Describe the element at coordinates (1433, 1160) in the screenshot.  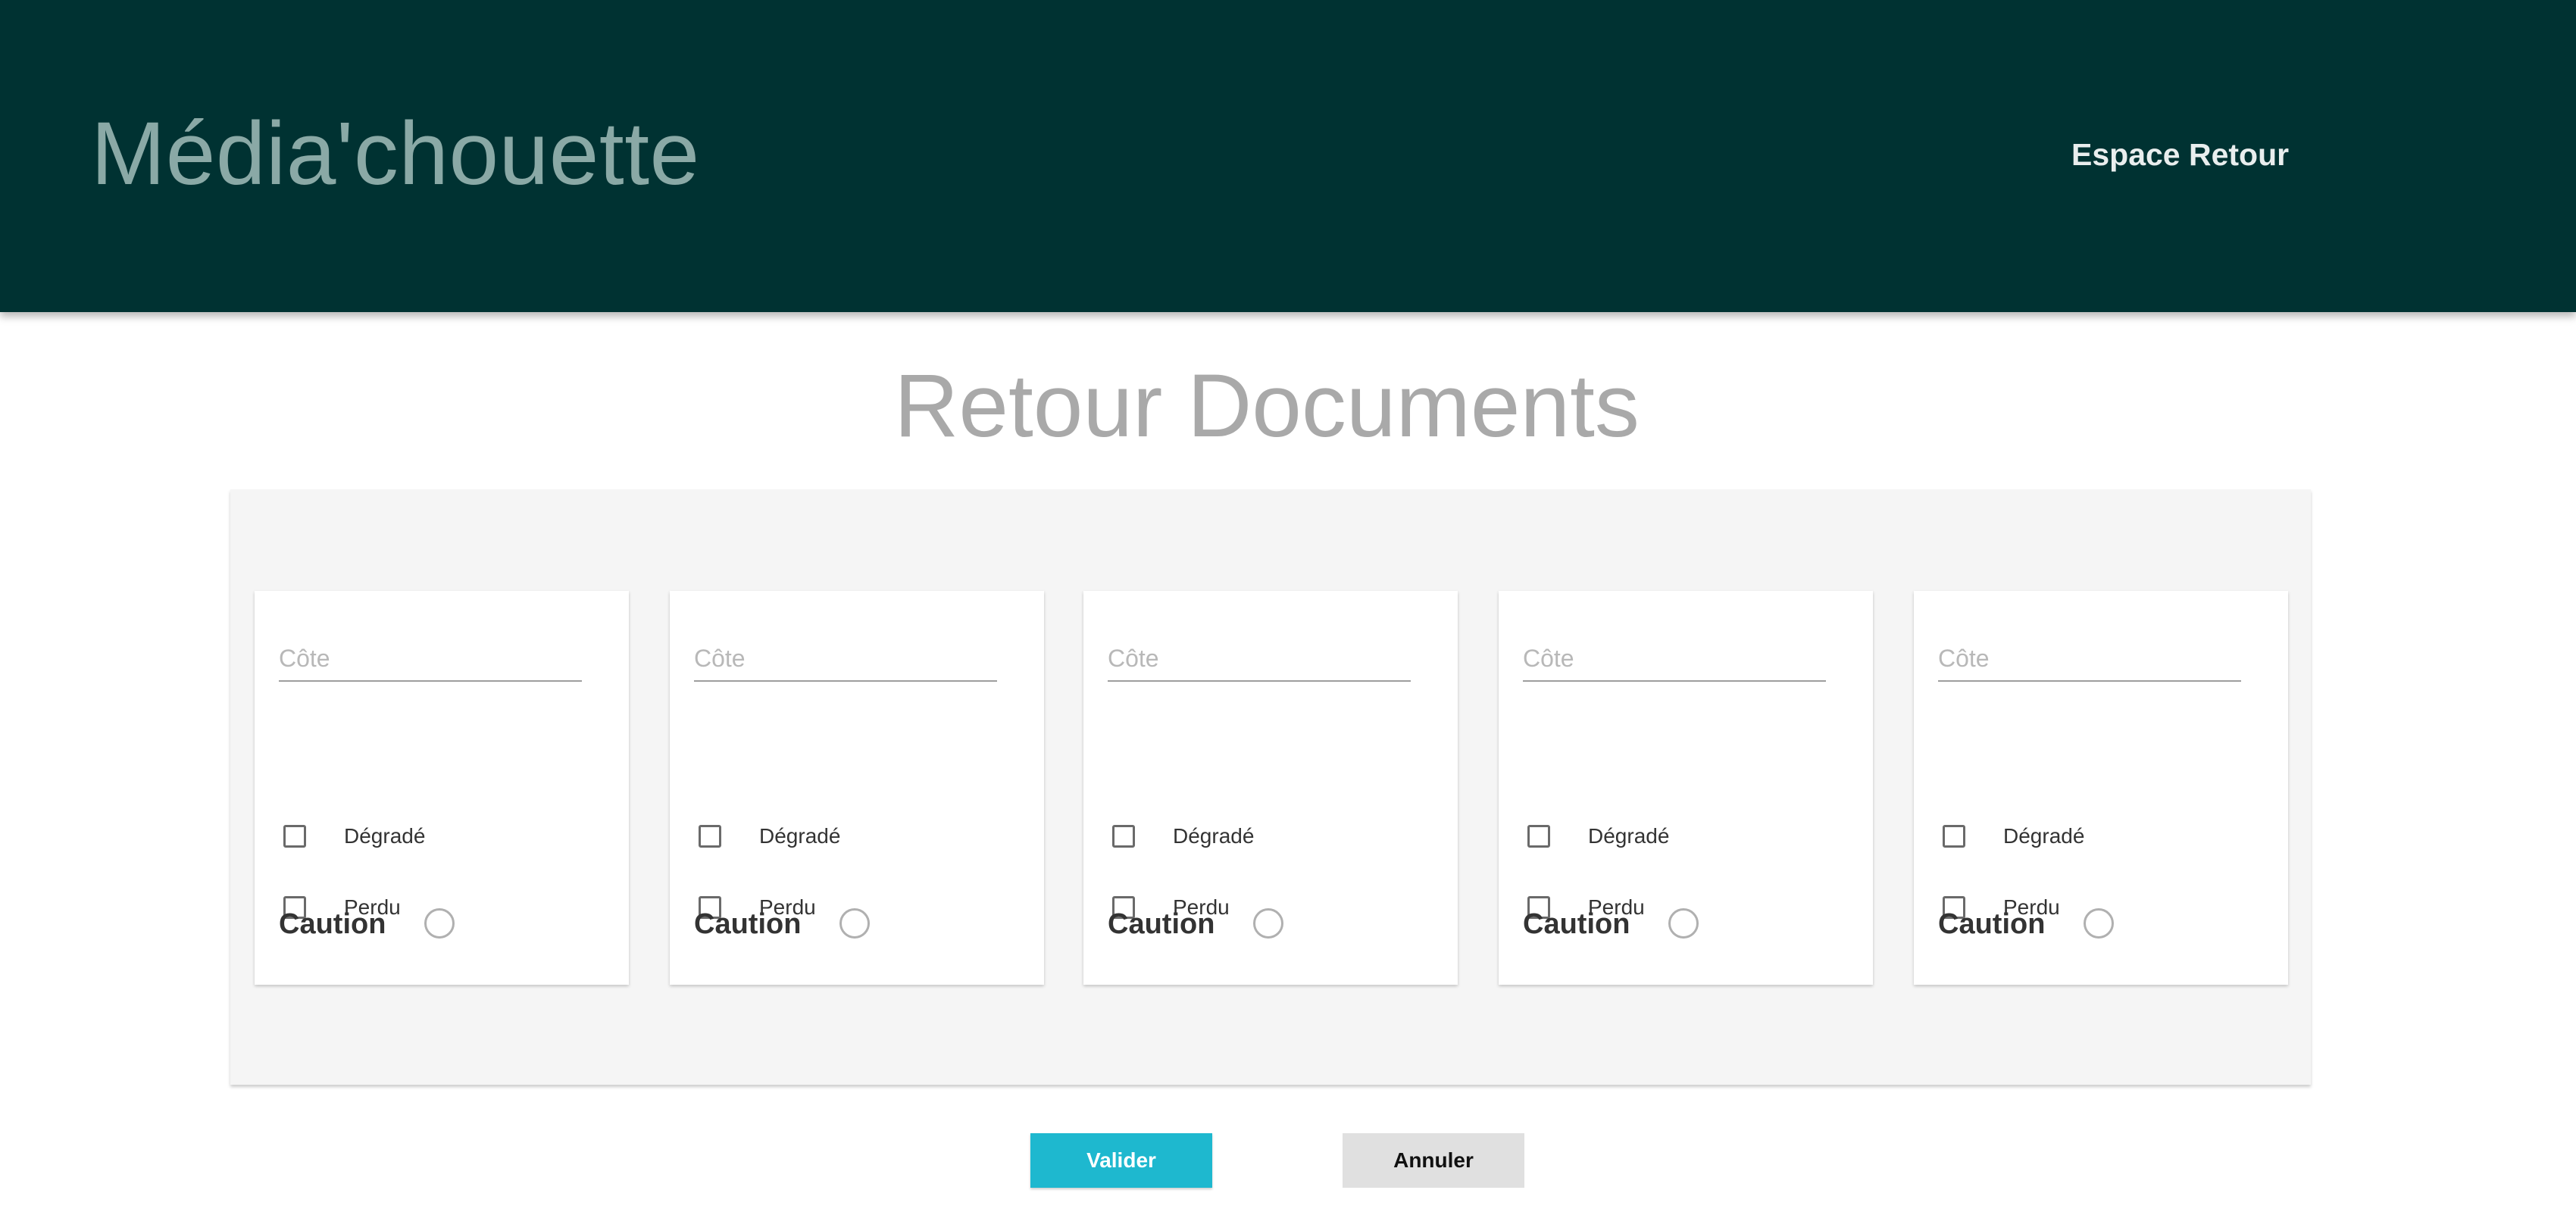
I see `cancel-button: Annuler` at that location.